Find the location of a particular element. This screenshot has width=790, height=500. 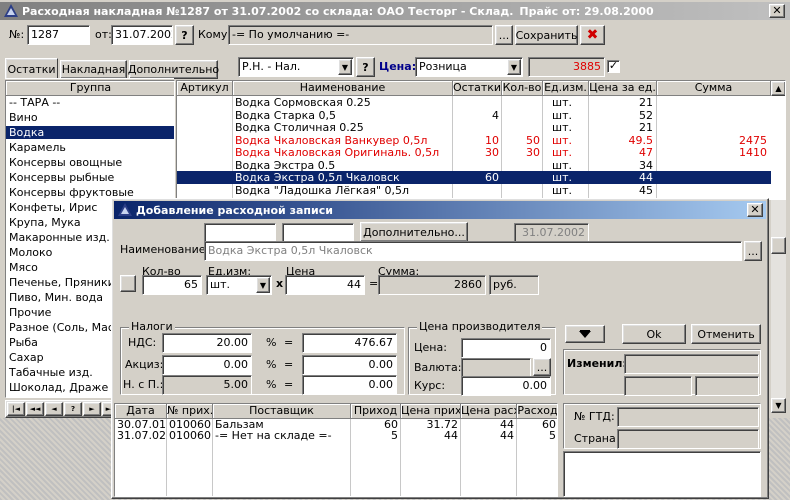

tax-sales-pct: % is located at coordinates (271, 384).